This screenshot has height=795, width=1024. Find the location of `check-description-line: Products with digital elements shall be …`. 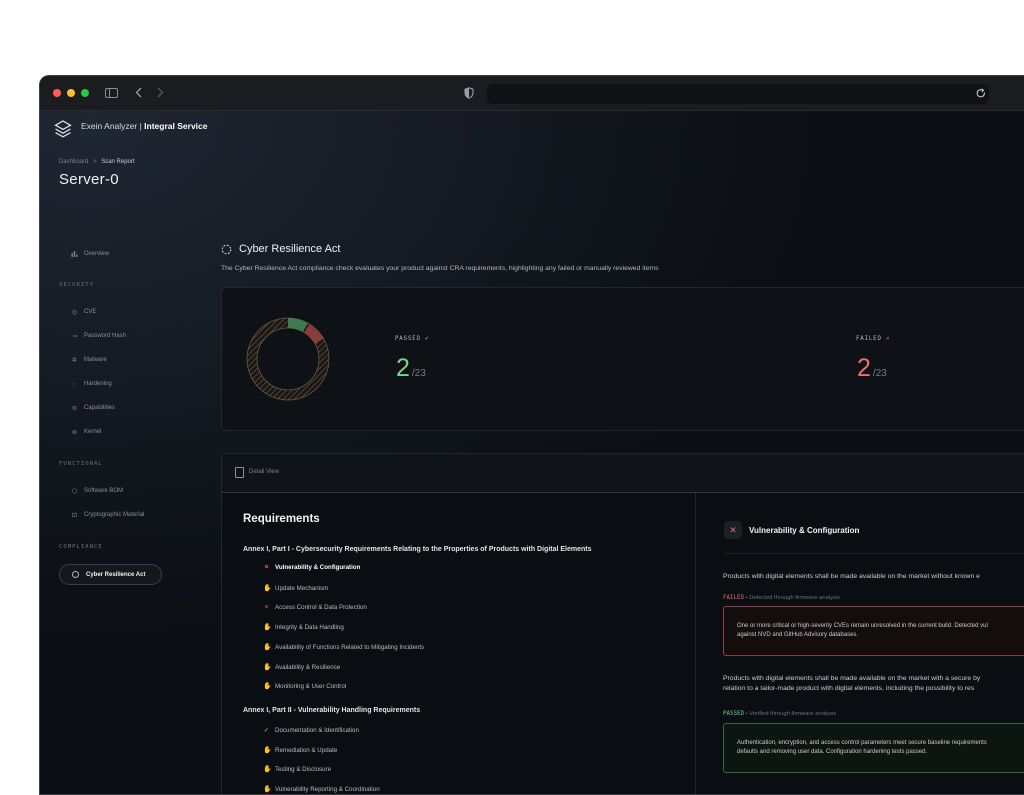

check-description-line: Products with digital elements shall be … is located at coordinates (852, 678).